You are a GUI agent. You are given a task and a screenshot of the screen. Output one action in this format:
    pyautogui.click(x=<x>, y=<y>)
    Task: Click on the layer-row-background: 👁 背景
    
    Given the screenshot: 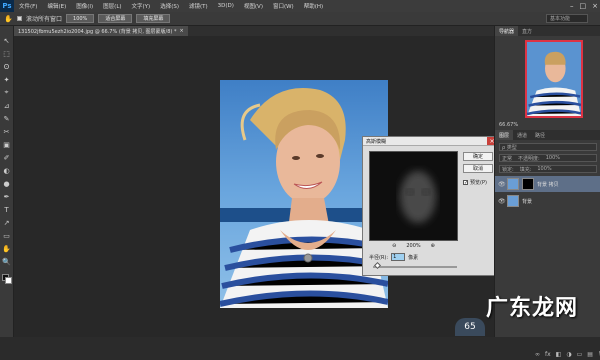 What is the action you would take?
    pyautogui.click(x=547, y=201)
    